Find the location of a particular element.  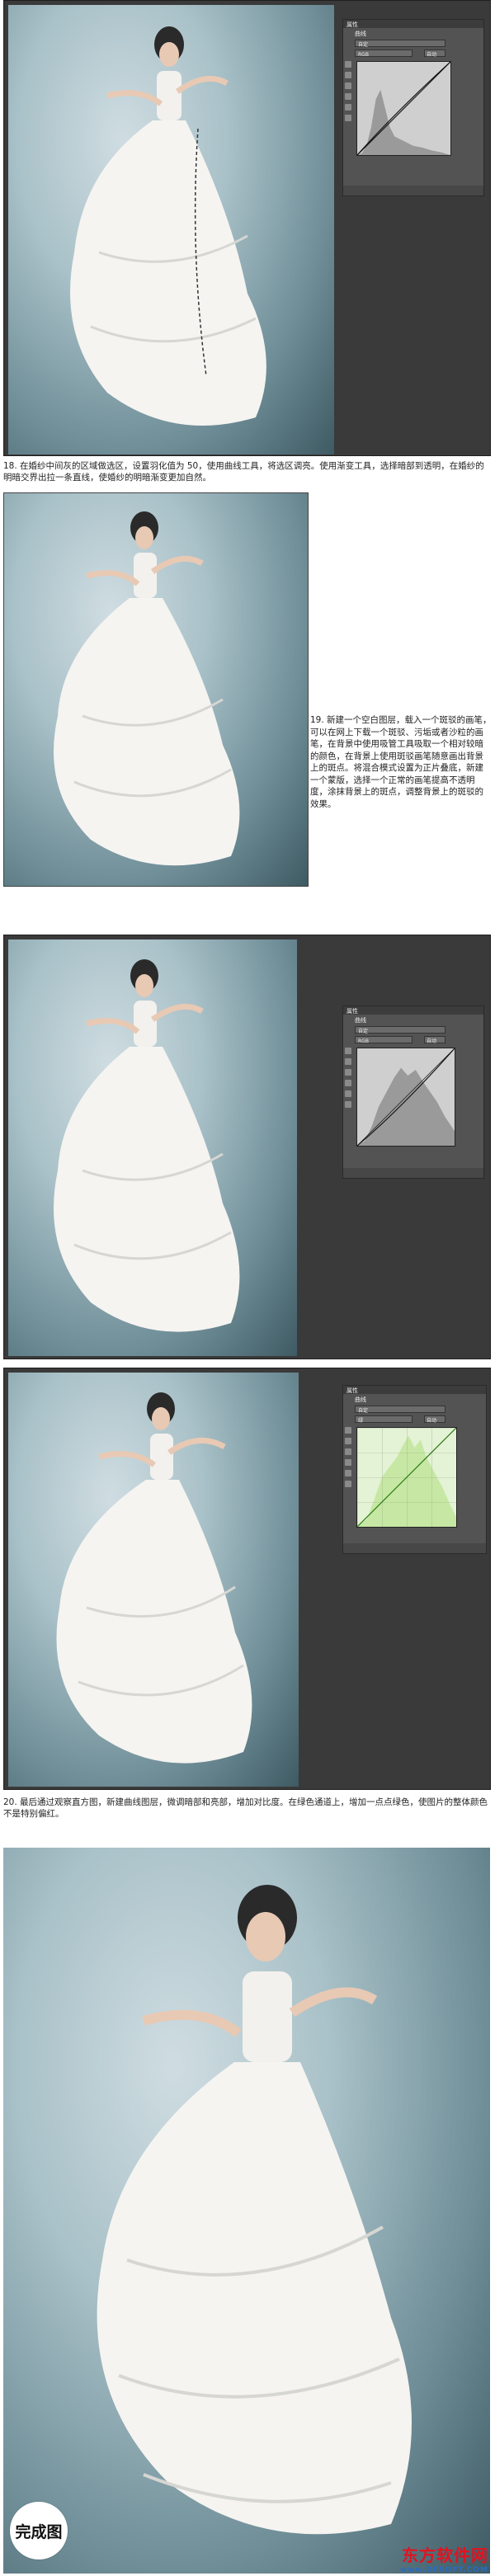

step19-photo is located at coordinates (156, 689).